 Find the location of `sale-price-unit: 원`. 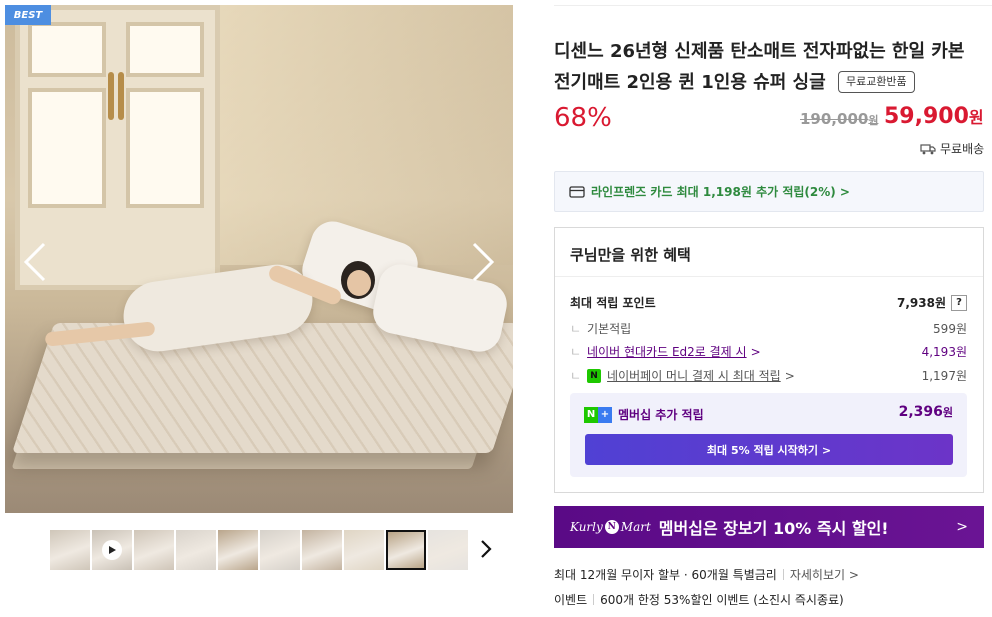

sale-price-unit: 원 is located at coordinates (976, 117).